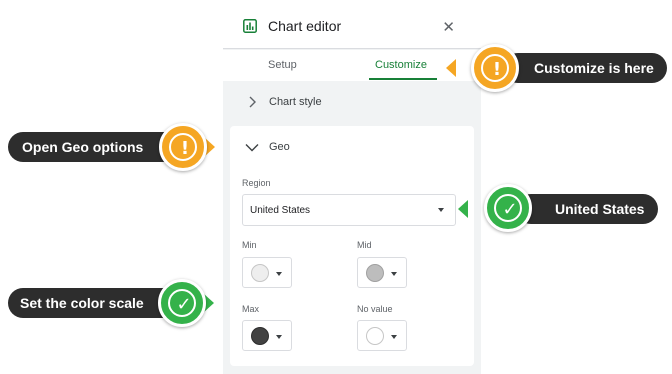 This screenshot has height=374, width=672. What do you see at coordinates (260, 336) in the screenshot?
I see `max-color-swatch` at bounding box center [260, 336].